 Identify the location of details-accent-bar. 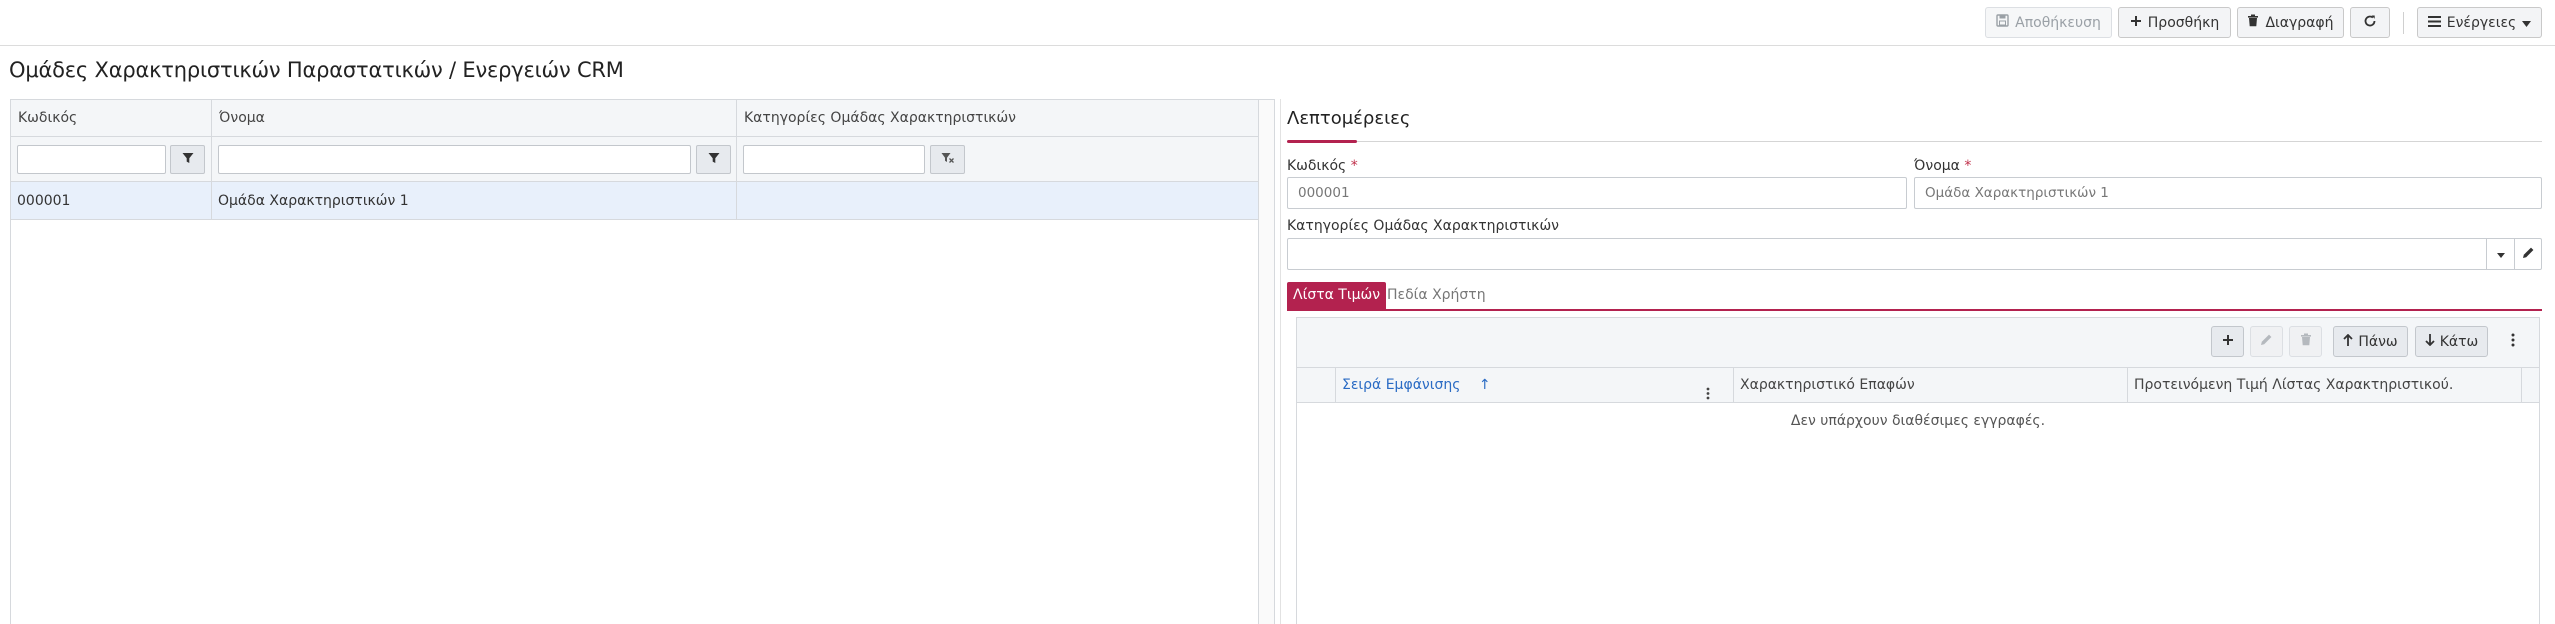
(1322, 141).